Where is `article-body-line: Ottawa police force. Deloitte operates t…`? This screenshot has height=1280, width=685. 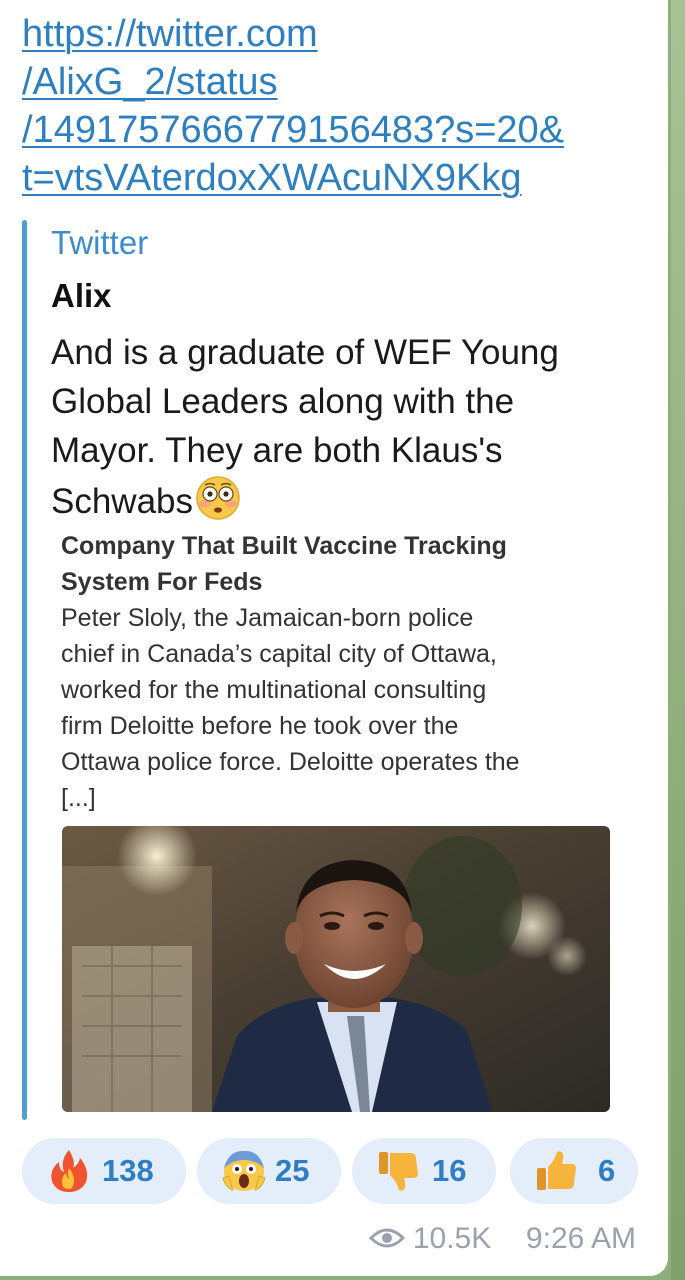
article-body-line: Ottawa police force. Deloitte operates t… is located at coordinates (290, 762).